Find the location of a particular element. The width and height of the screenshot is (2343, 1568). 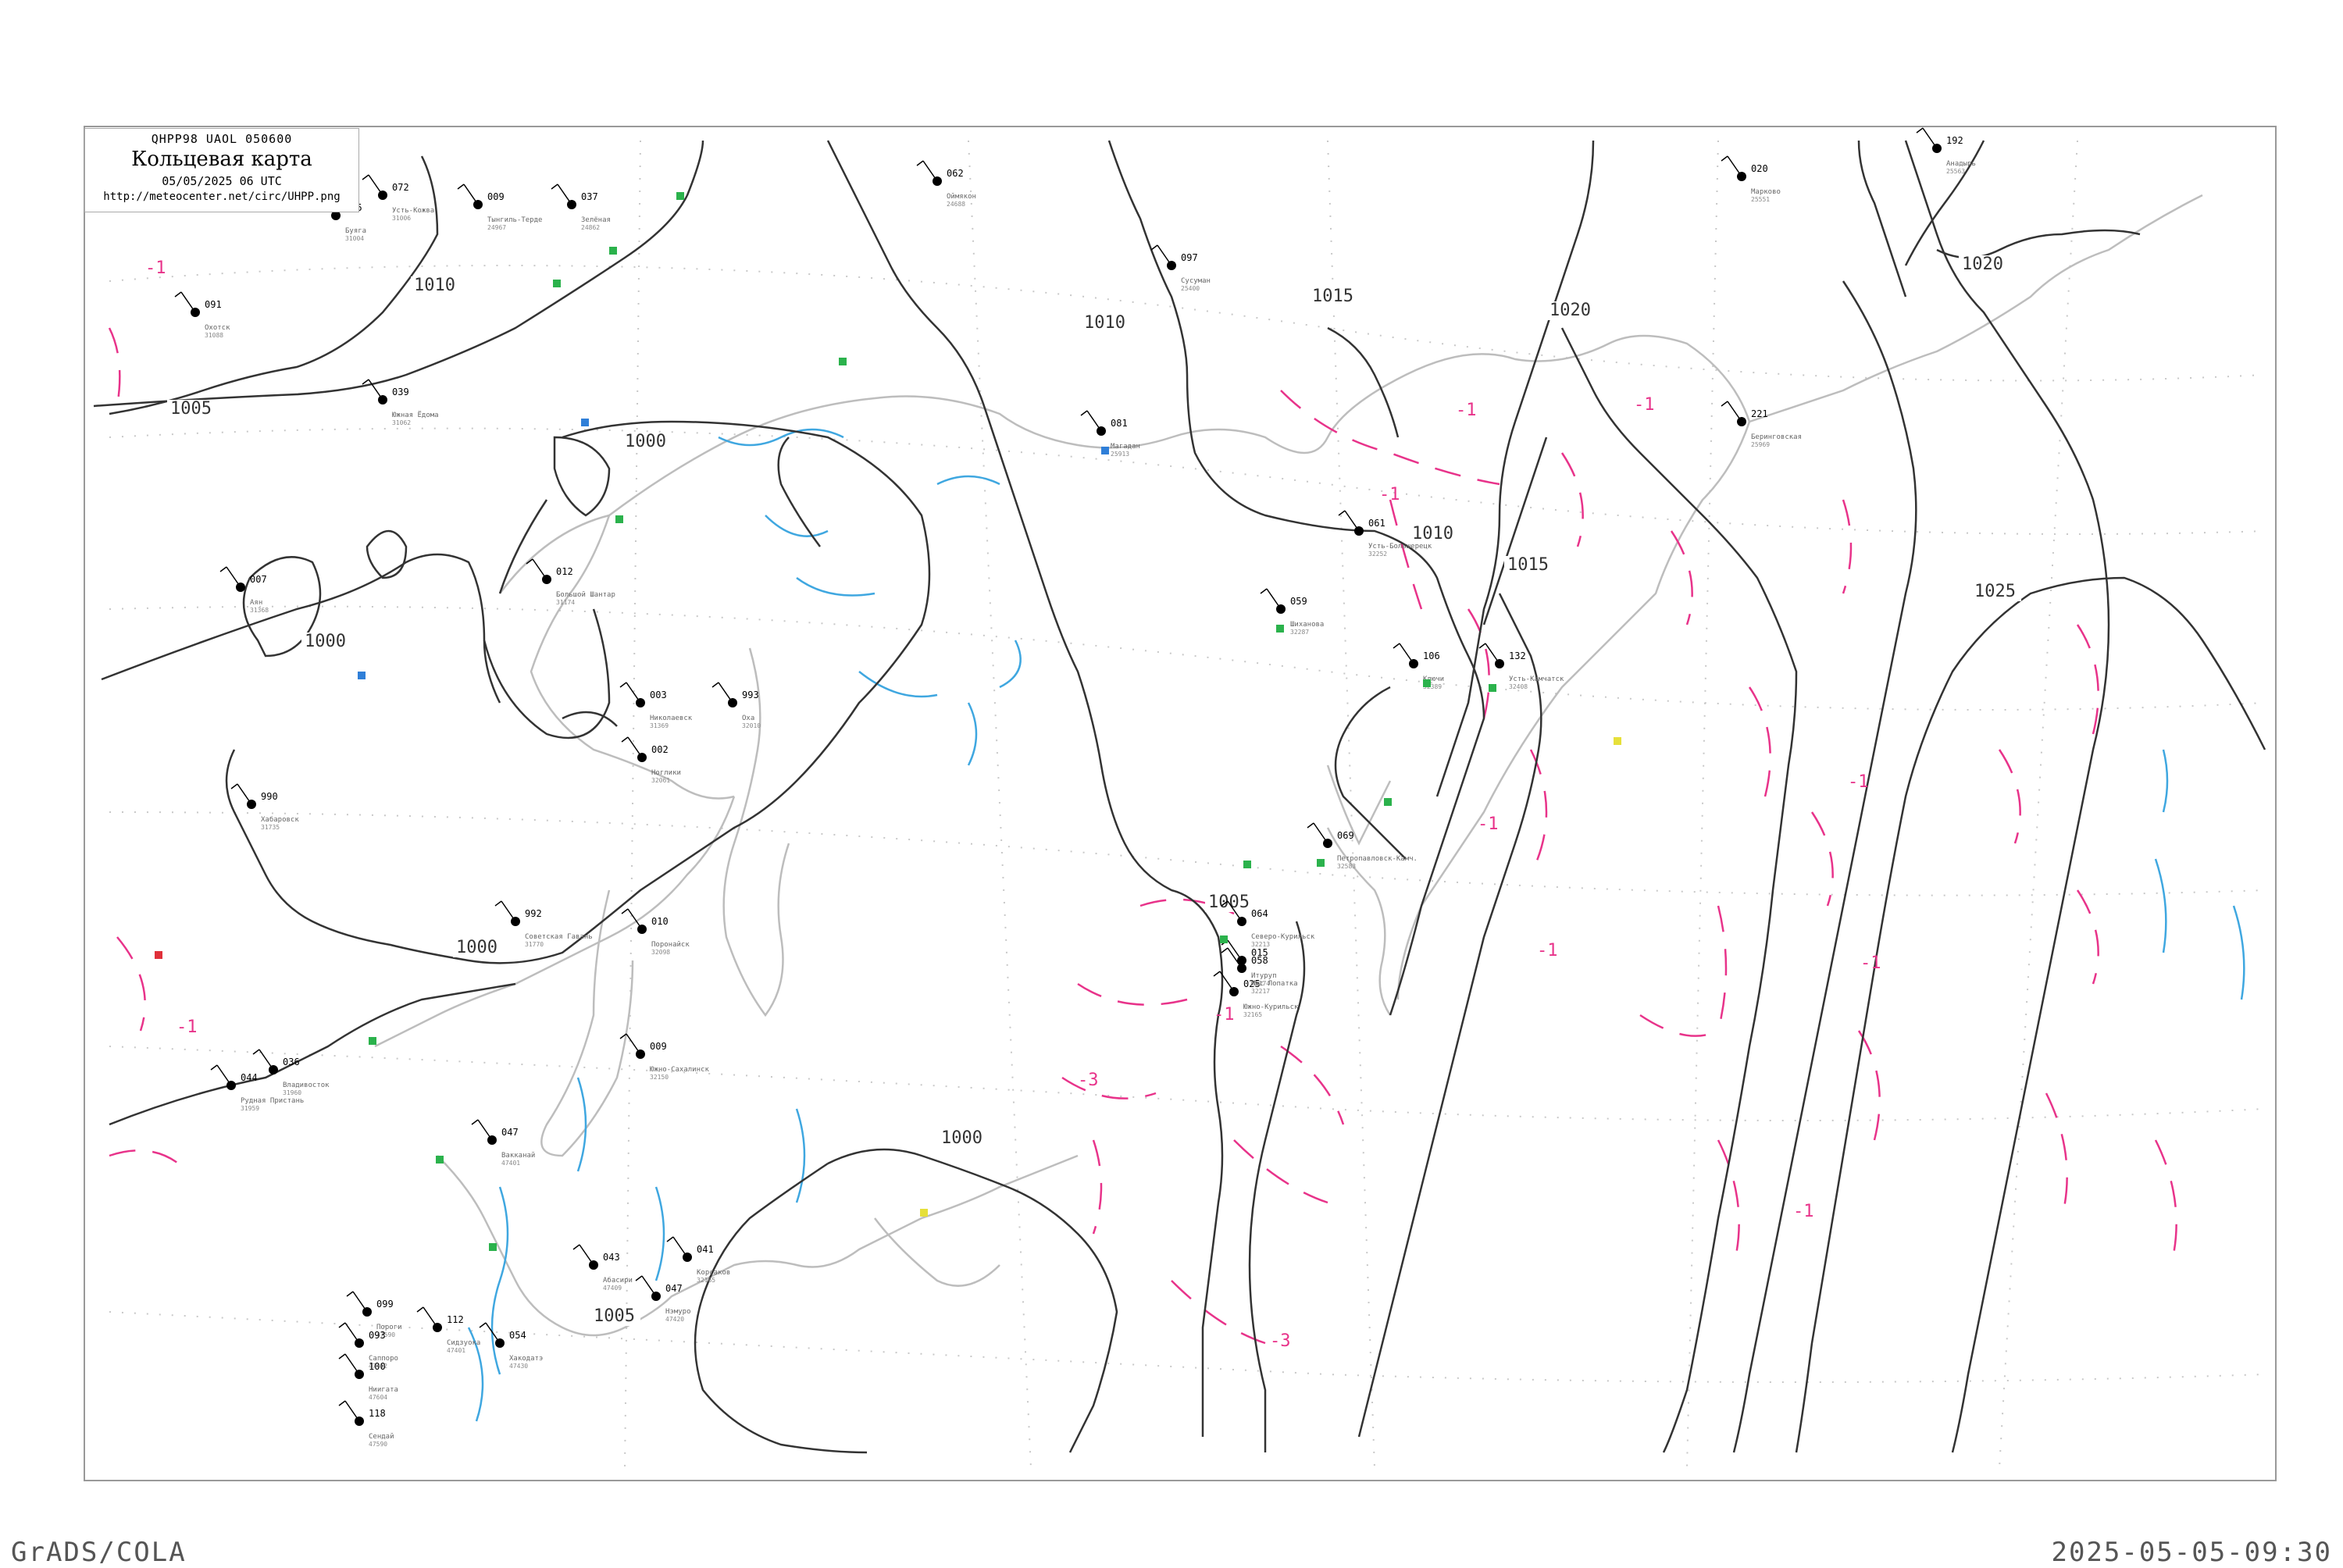

station-plot: 047 Вакканай47401 is located at coordinates (503, 1143).